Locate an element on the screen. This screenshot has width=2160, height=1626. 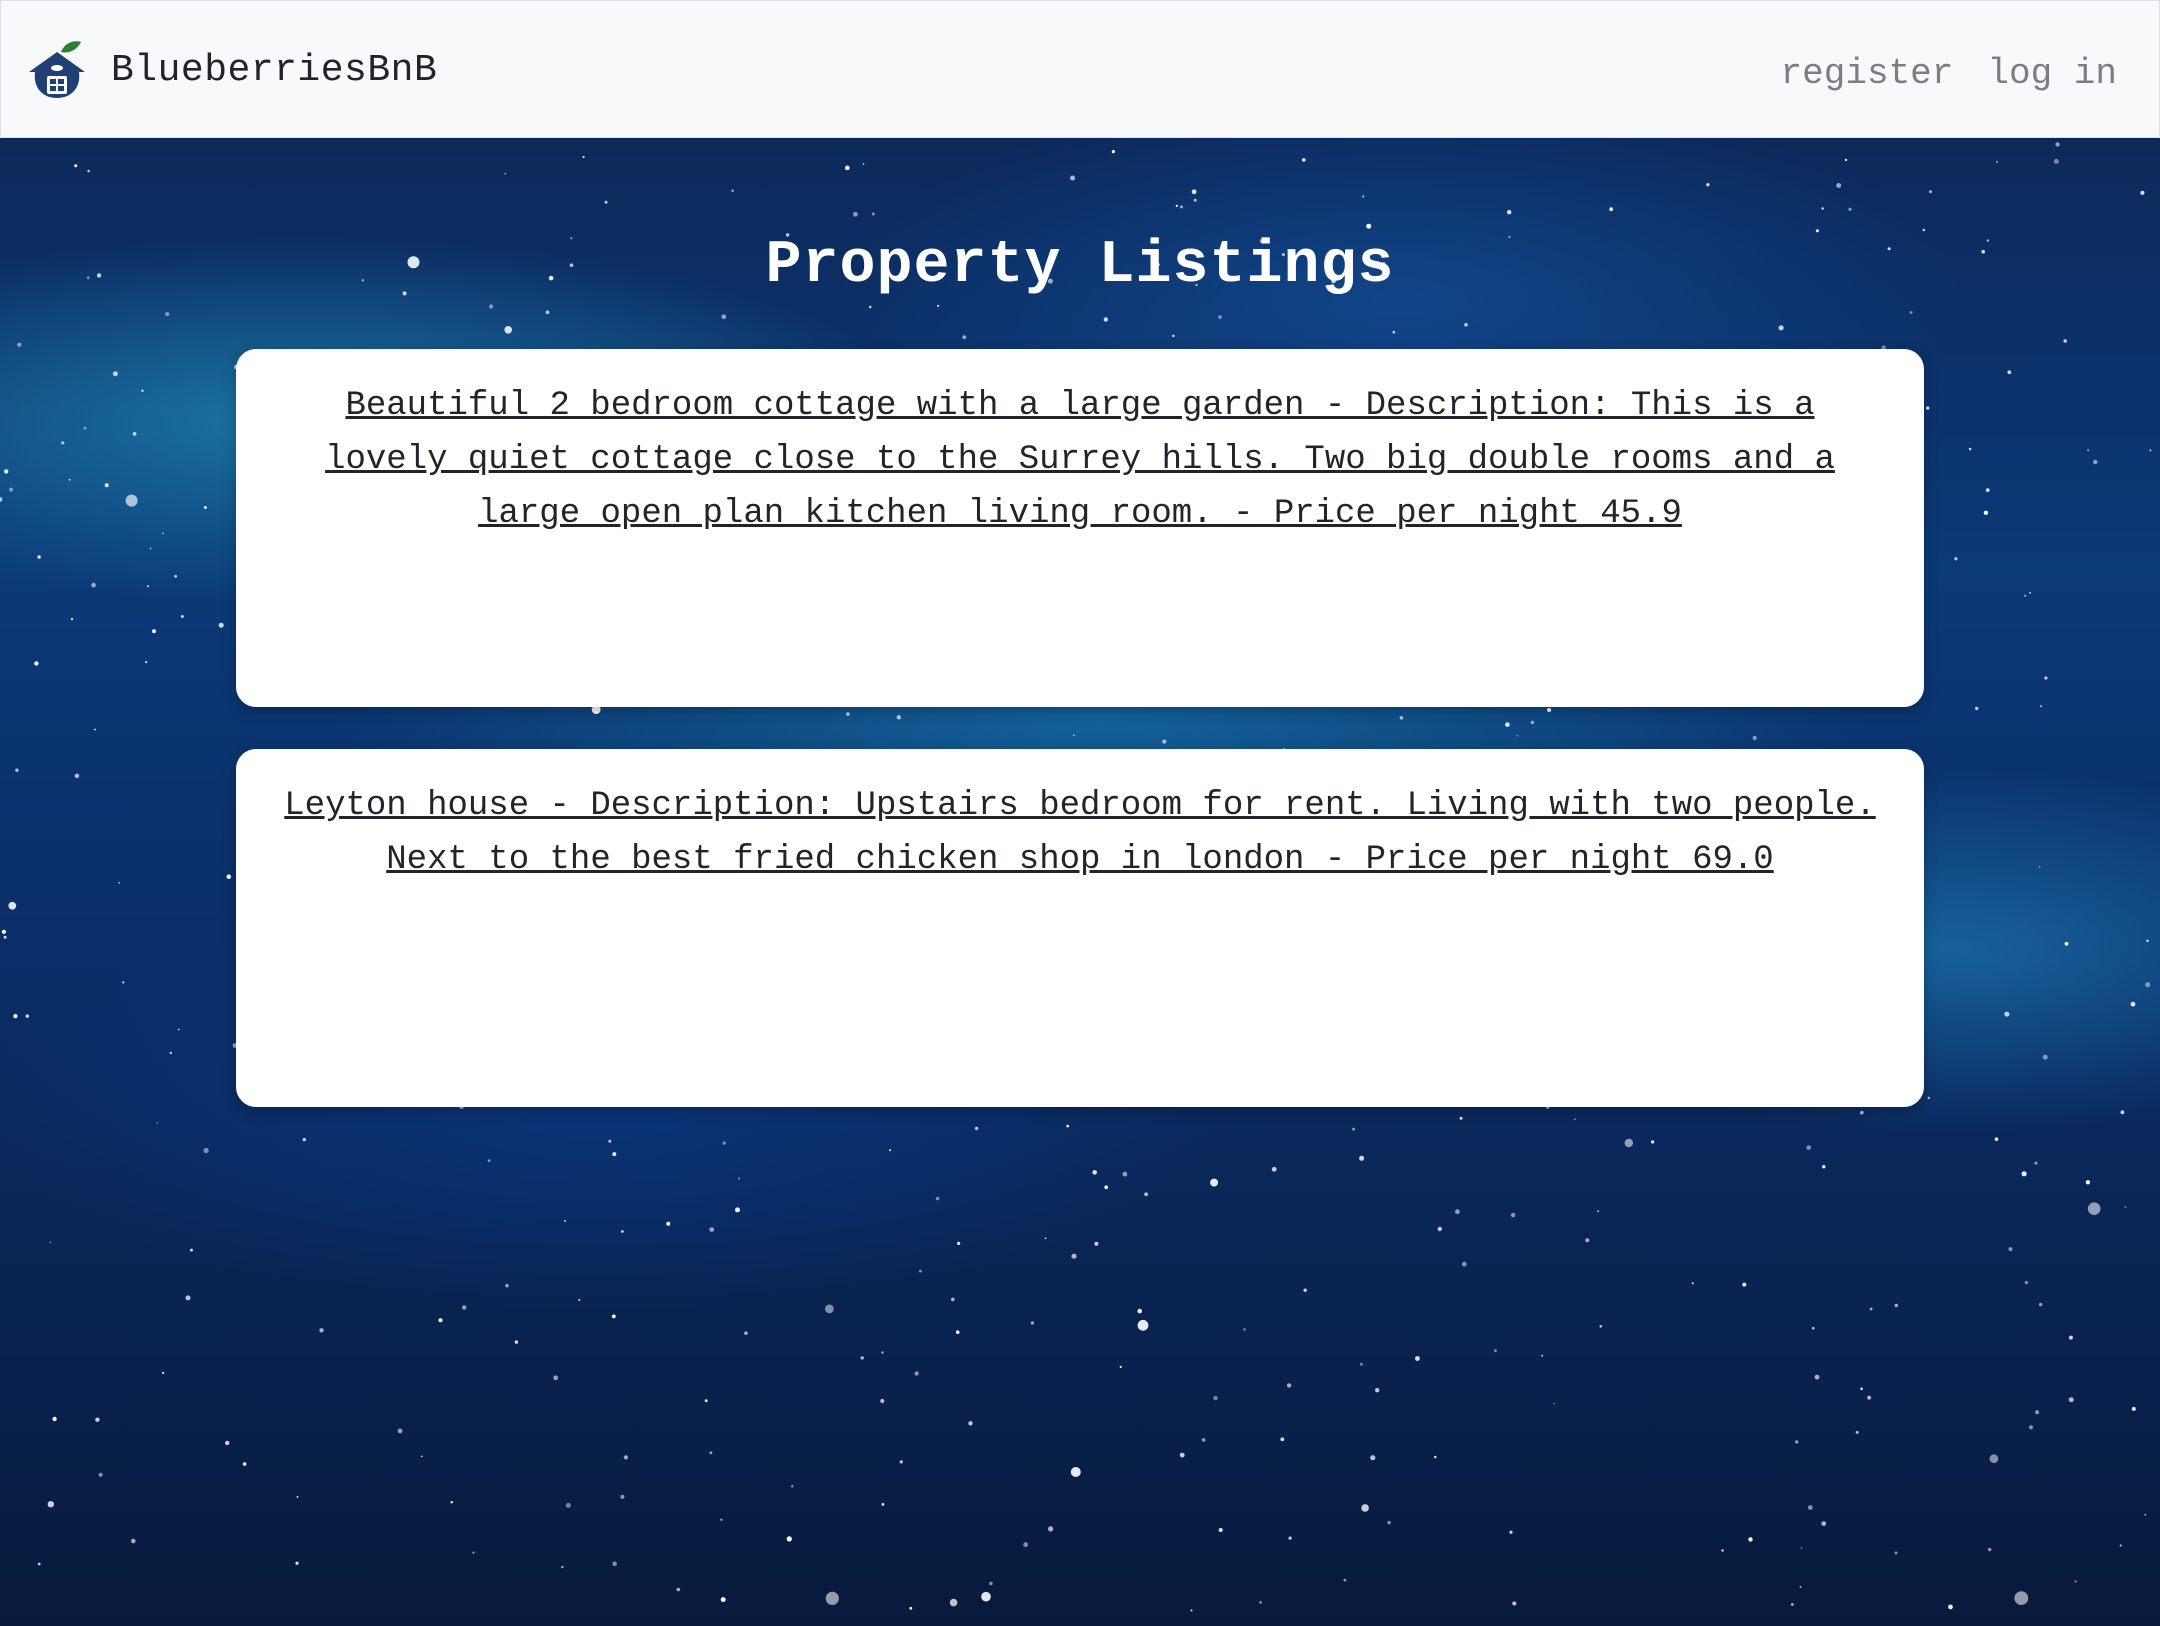
brand-name: BlueberriesBnB is located at coordinates (274, 70).